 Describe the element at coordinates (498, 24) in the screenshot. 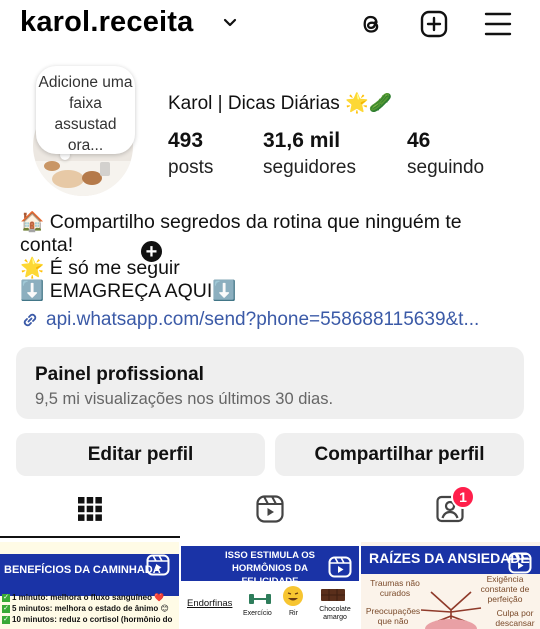

I see `menu-icon` at that location.